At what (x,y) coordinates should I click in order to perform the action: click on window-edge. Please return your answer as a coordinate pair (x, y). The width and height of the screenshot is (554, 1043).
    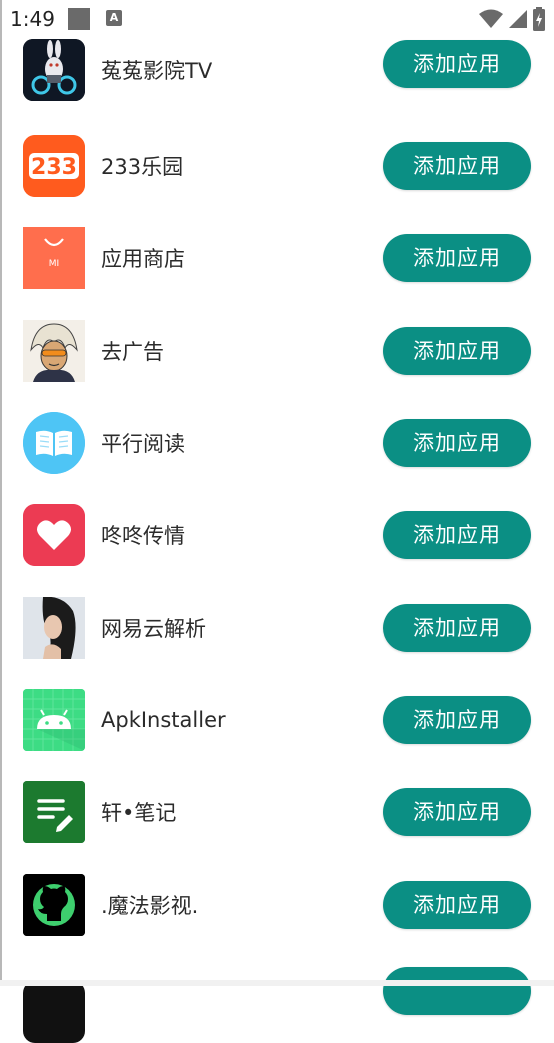
    Looking at the image, I should click on (1, 493).